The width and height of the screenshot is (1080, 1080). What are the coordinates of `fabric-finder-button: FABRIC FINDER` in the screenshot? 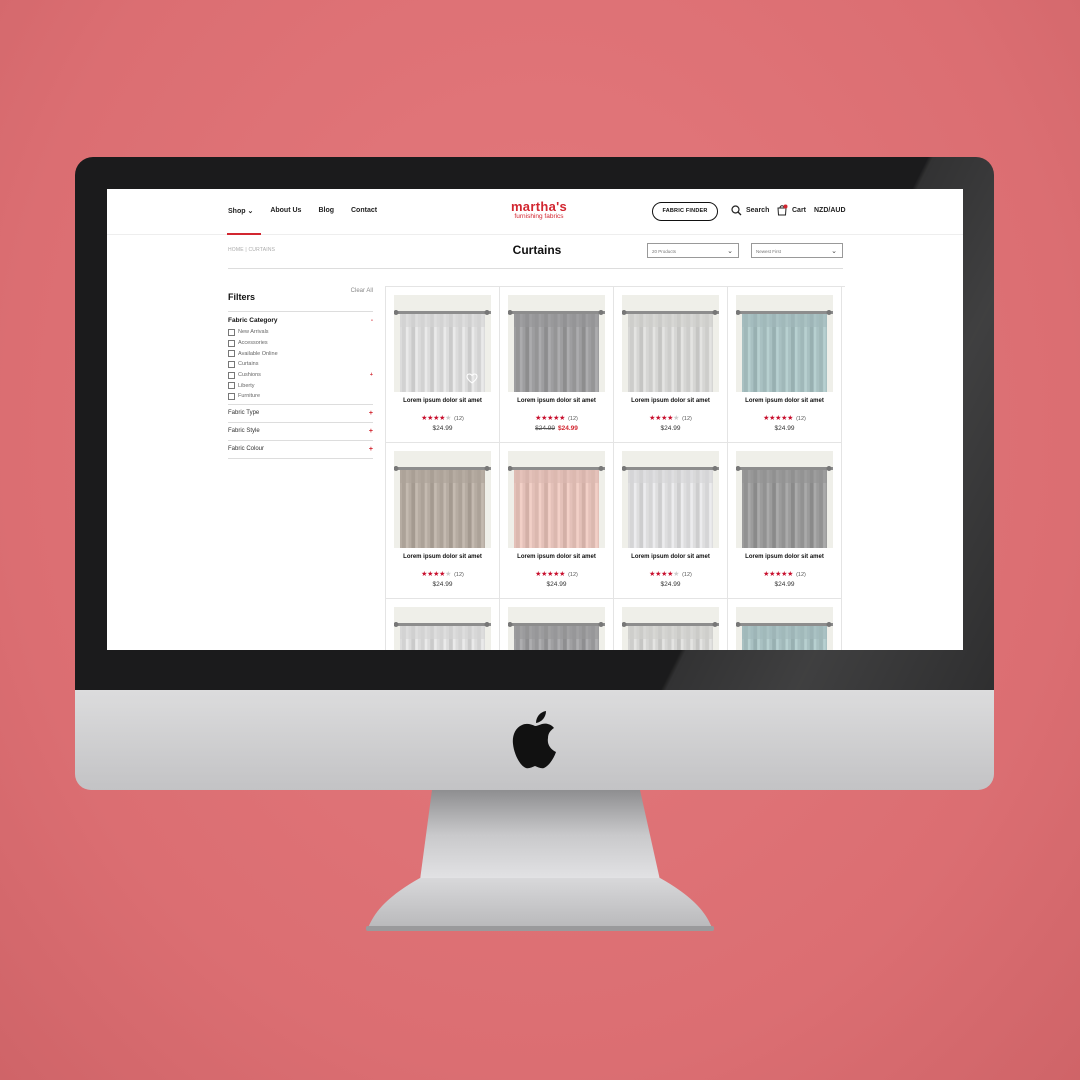 It's located at (685, 211).